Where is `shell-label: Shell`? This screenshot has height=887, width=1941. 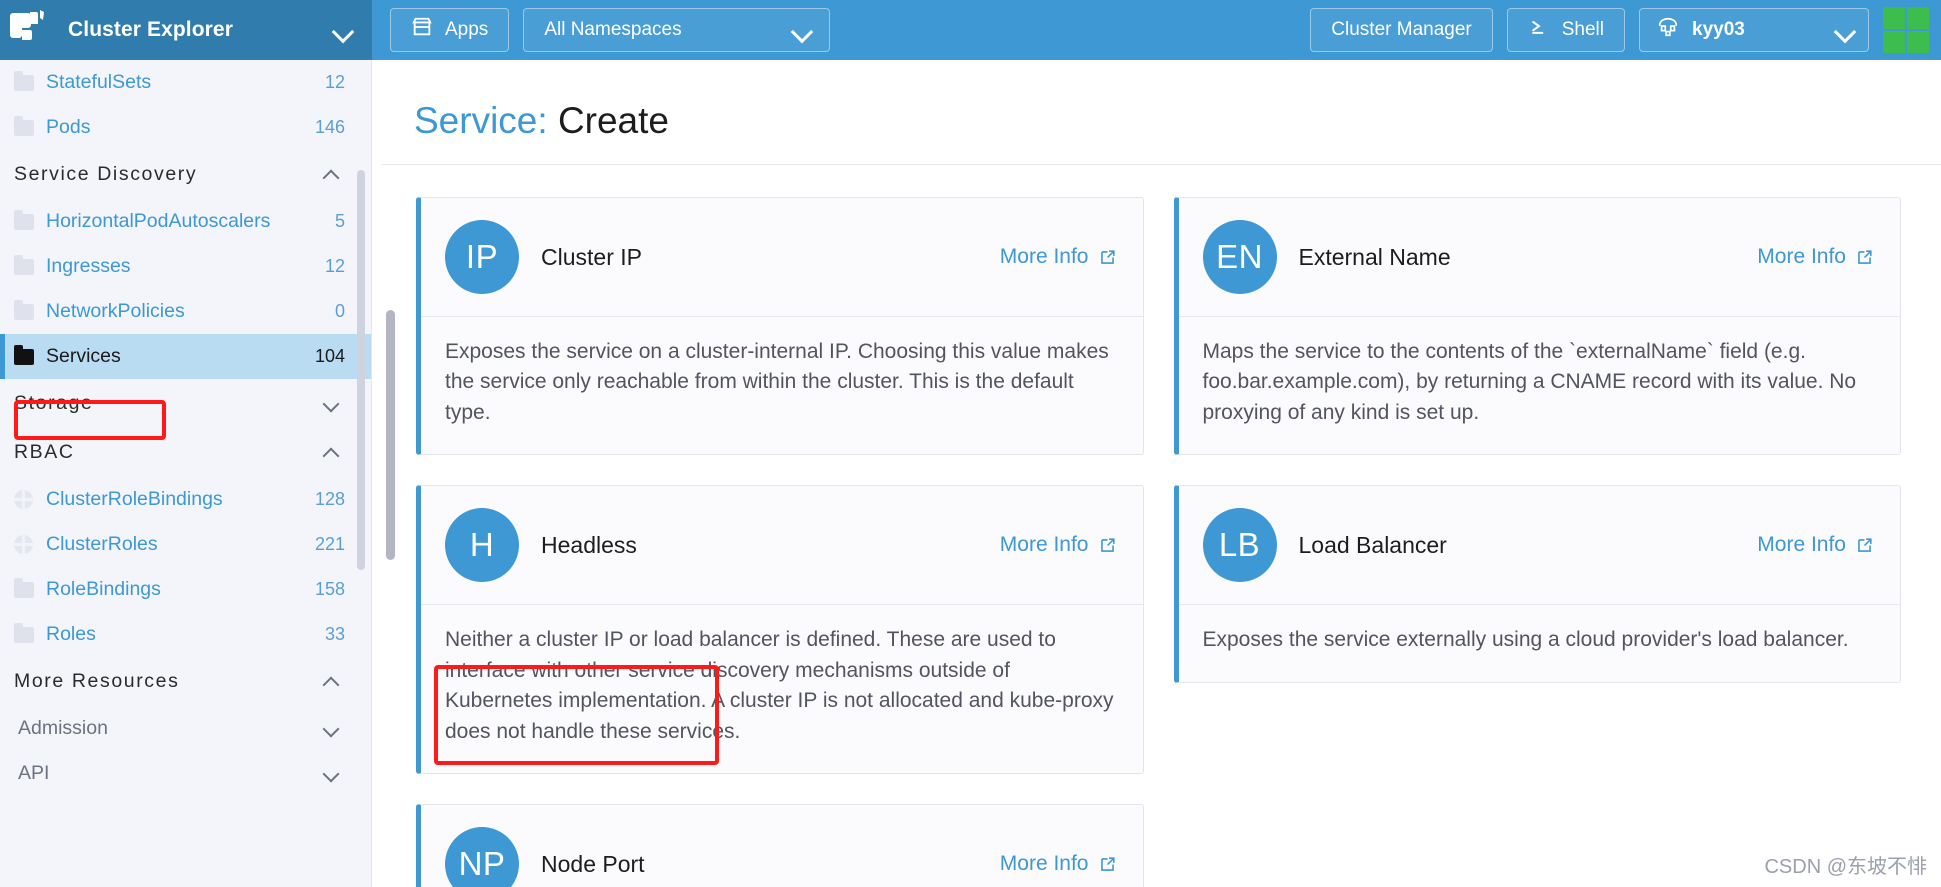 shell-label: Shell is located at coordinates (1582, 29).